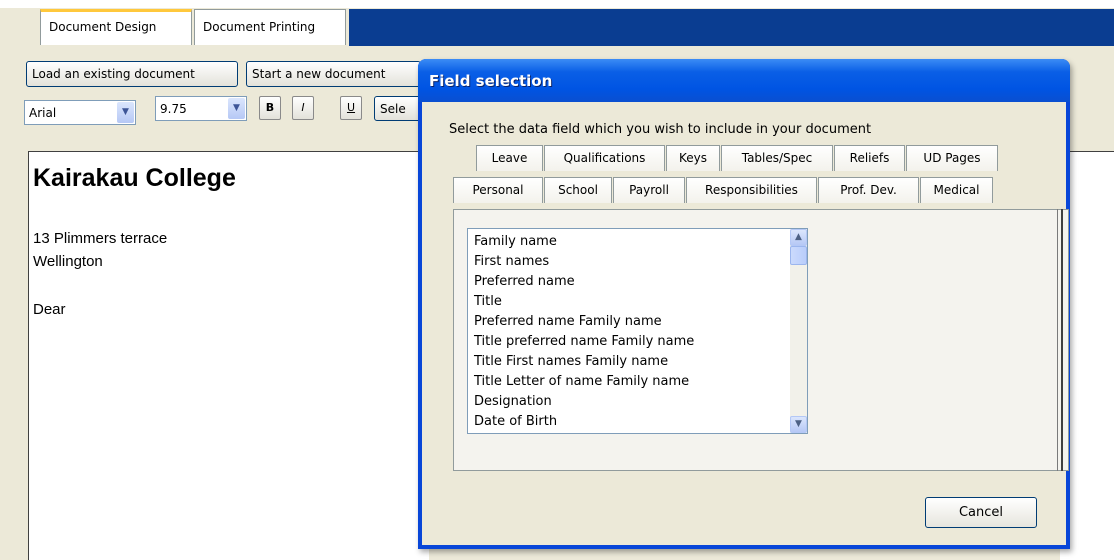 The width and height of the screenshot is (1114, 560). What do you see at coordinates (956, 190) in the screenshot?
I see `tab-medical: Medical` at bounding box center [956, 190].